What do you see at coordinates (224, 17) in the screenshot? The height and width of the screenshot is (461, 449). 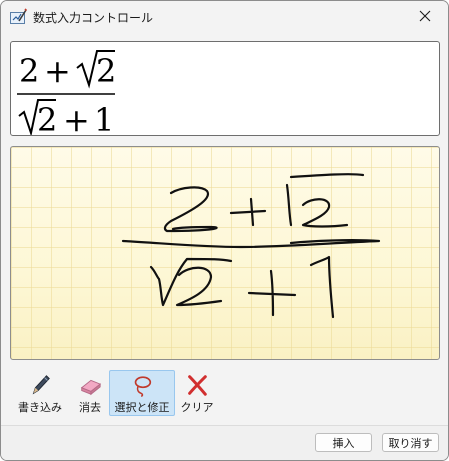 I see `title-bar: 数式入力コントロール` at bounding box center [224, 17].